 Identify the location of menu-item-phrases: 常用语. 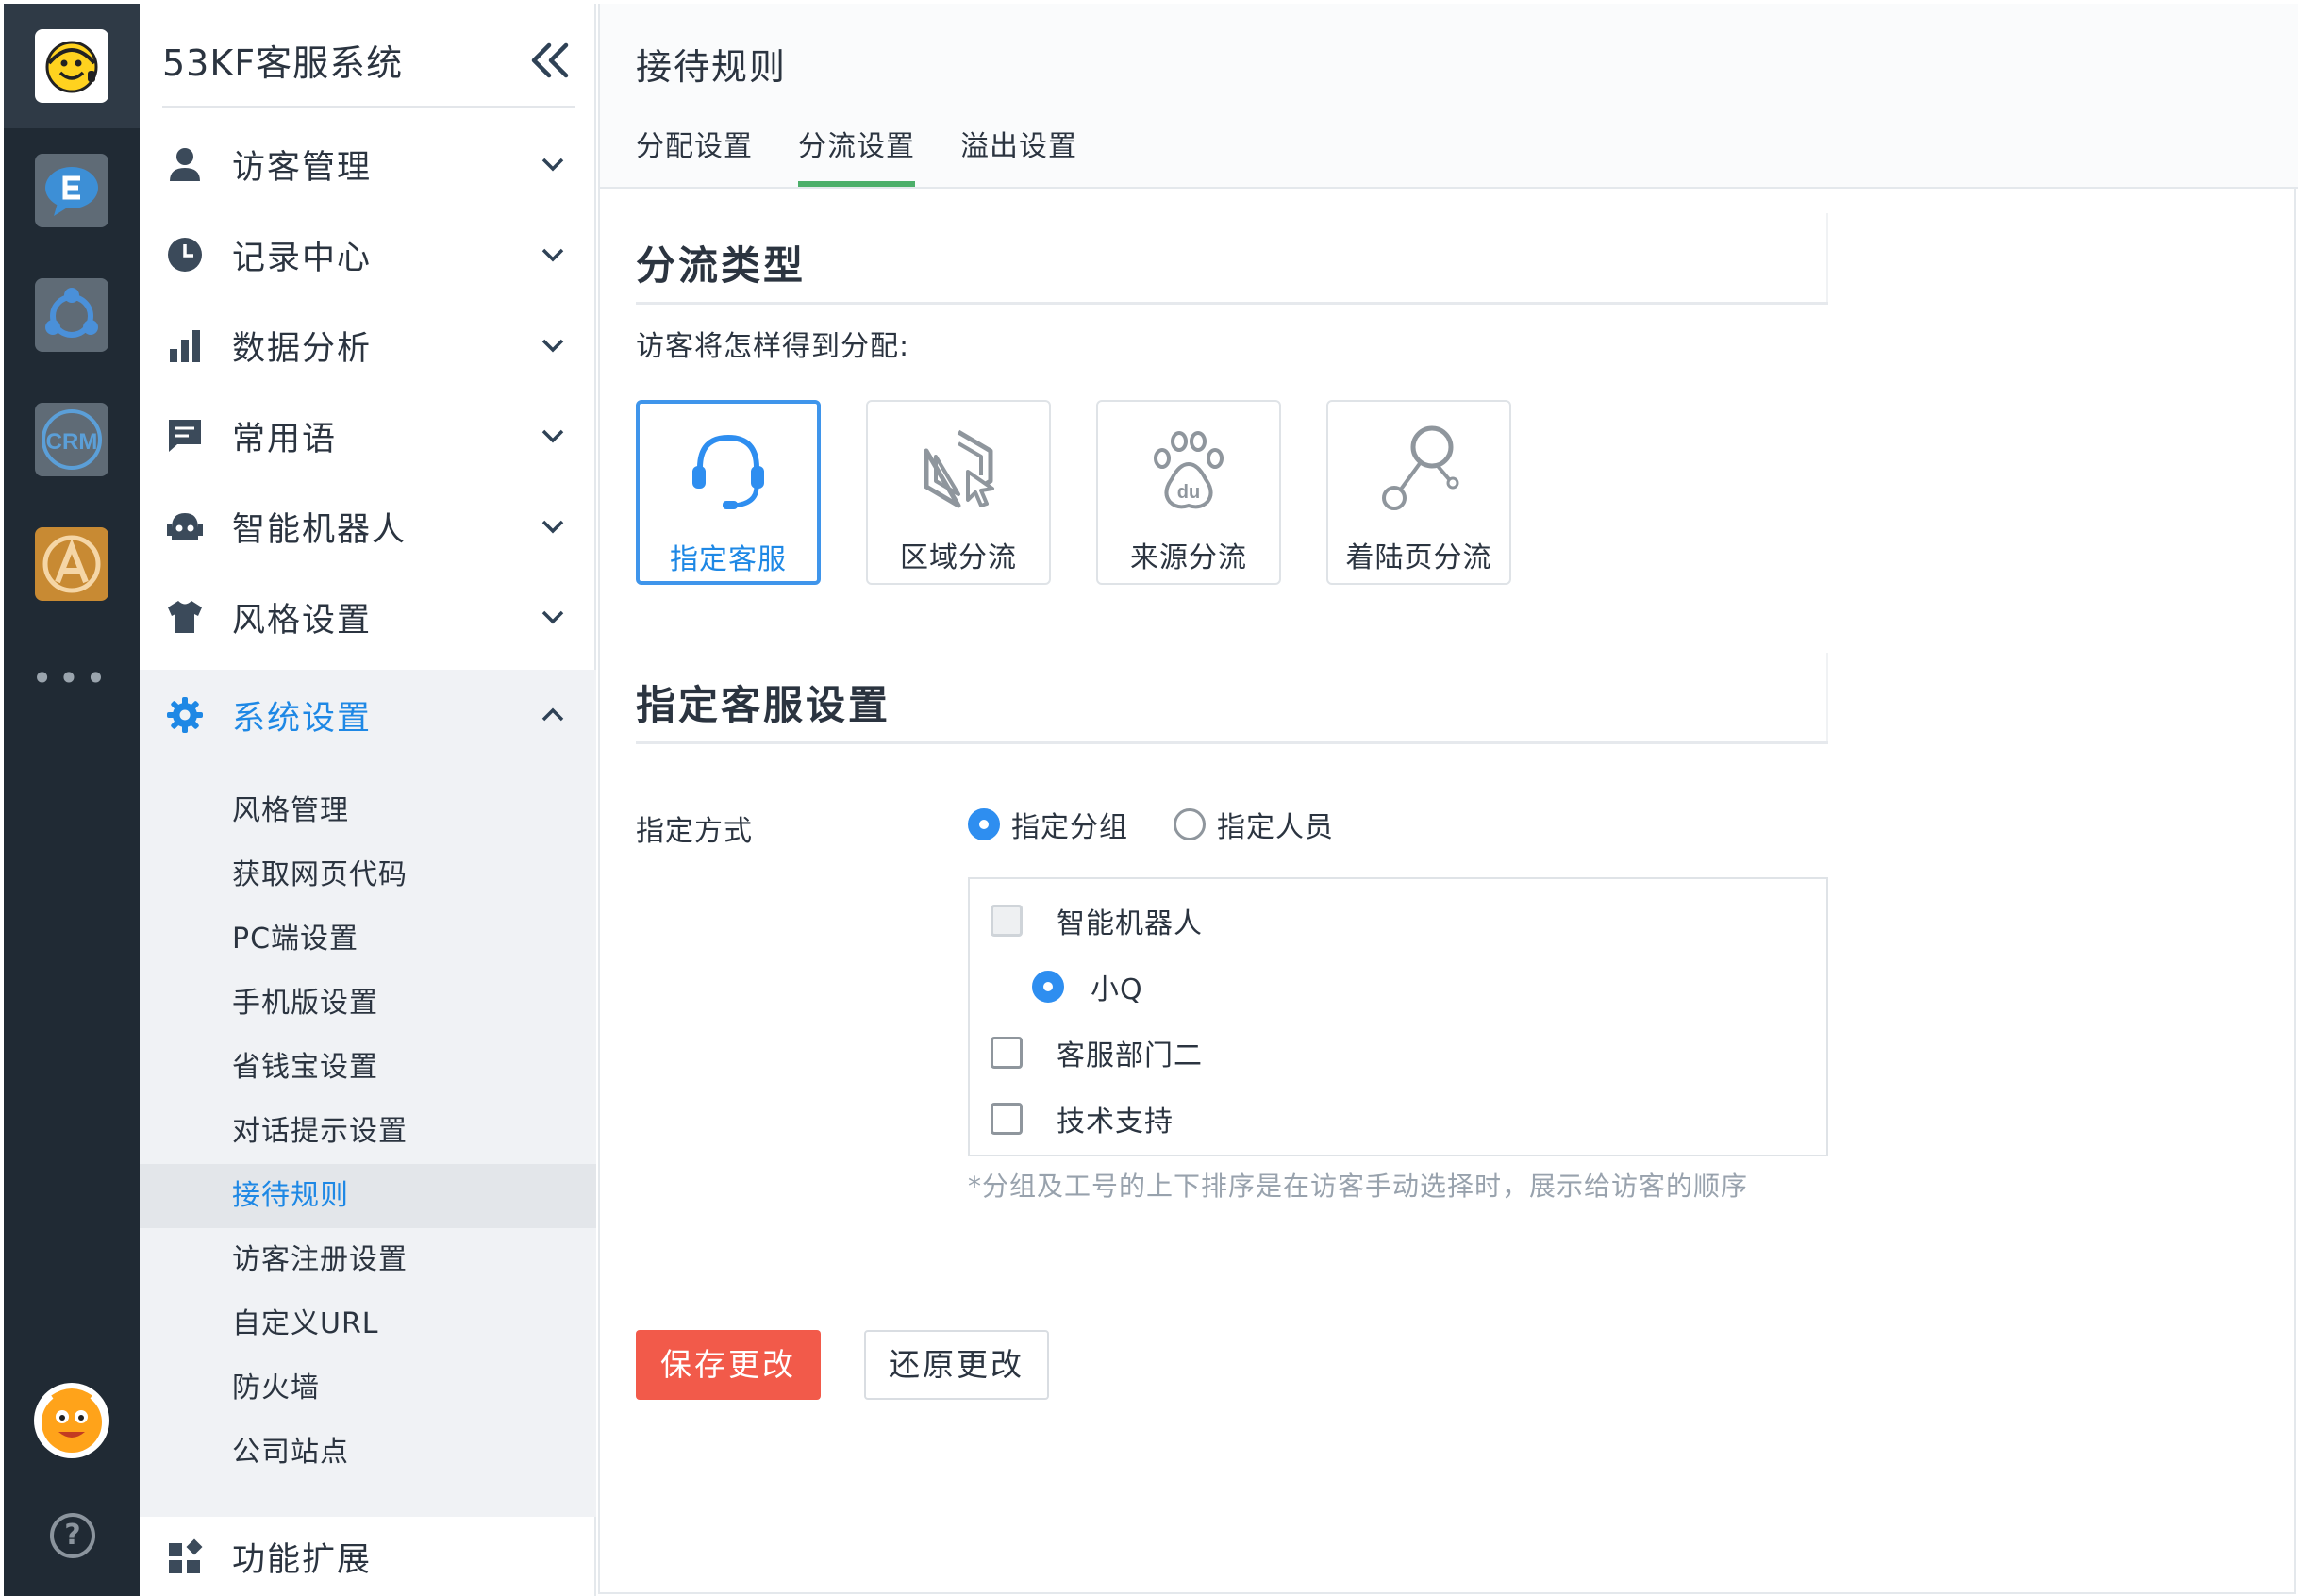
(368, 436).